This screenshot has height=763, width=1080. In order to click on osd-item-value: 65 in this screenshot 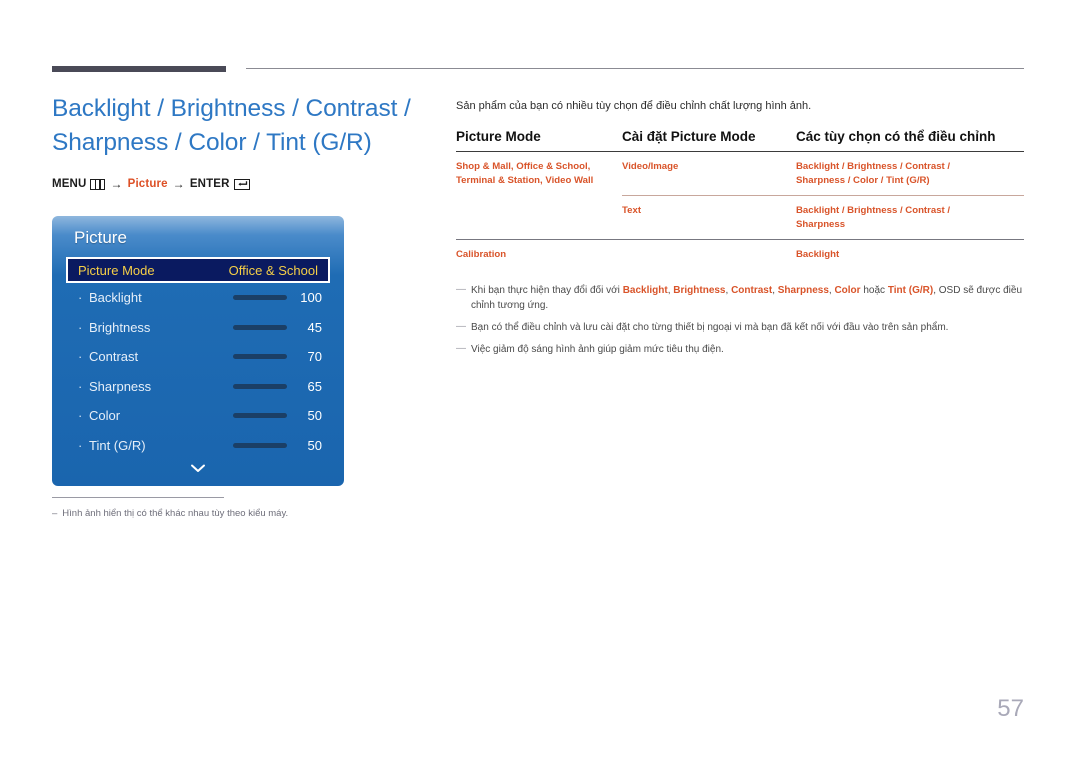, I will do `click(314, 386)`.